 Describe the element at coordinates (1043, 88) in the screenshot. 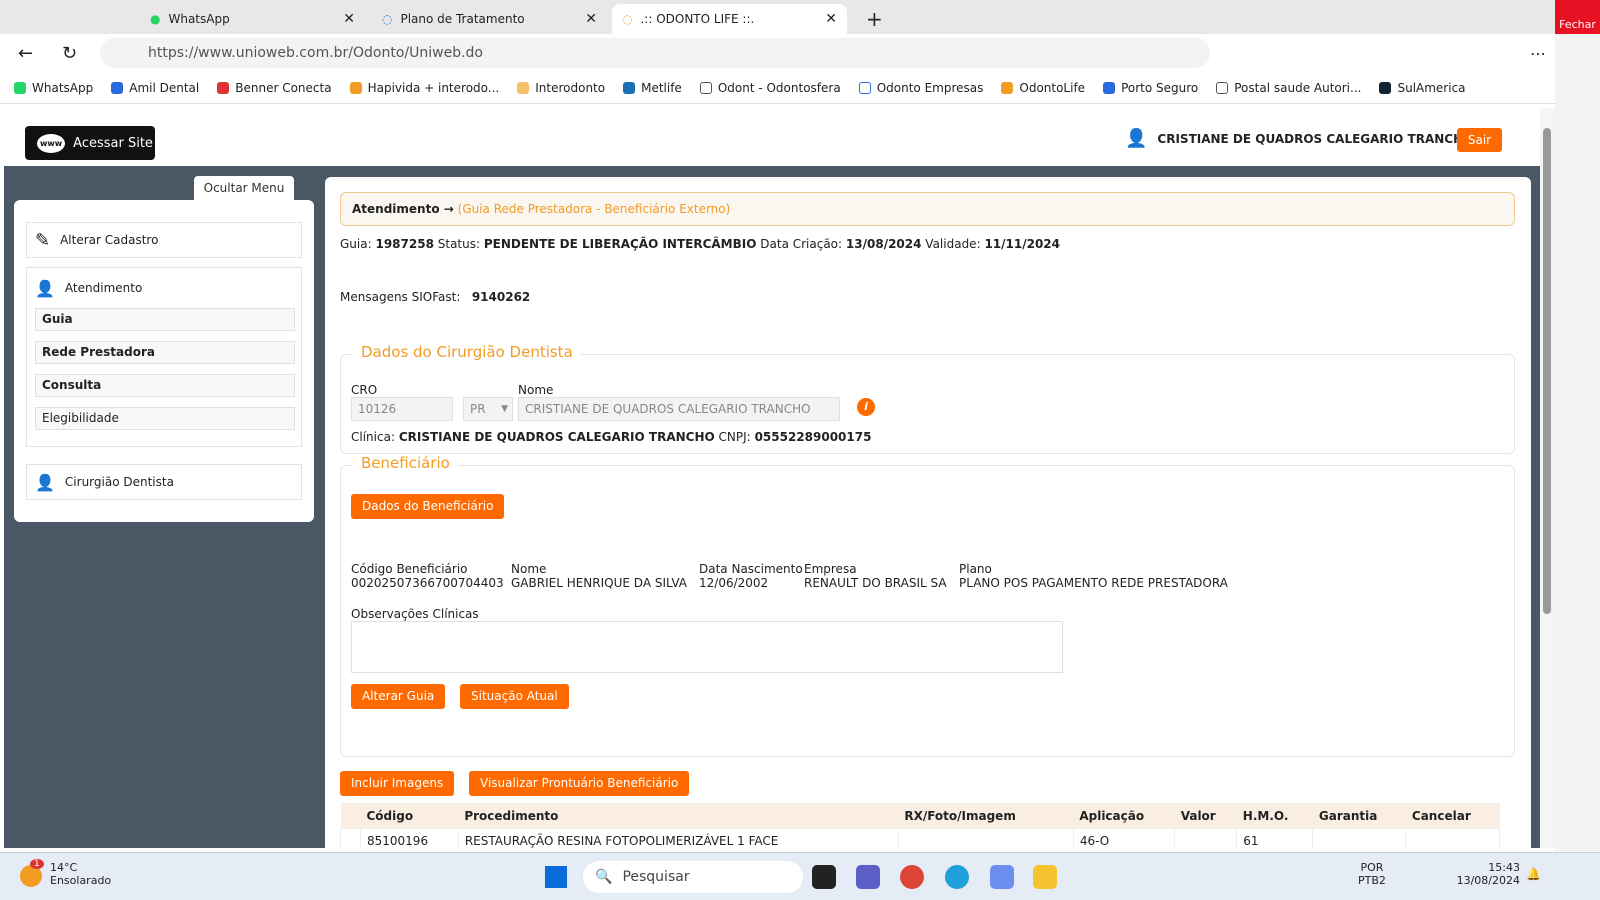

I see `bookmark: OdontoLife` at that location.